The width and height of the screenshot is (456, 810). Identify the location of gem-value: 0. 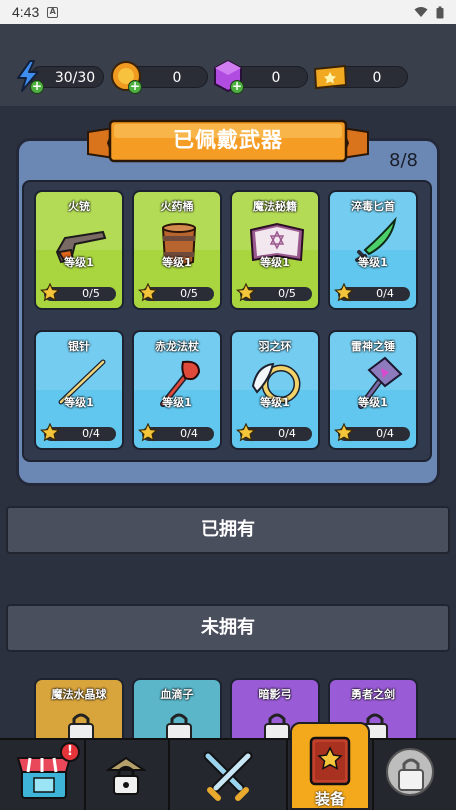
(276, 78).